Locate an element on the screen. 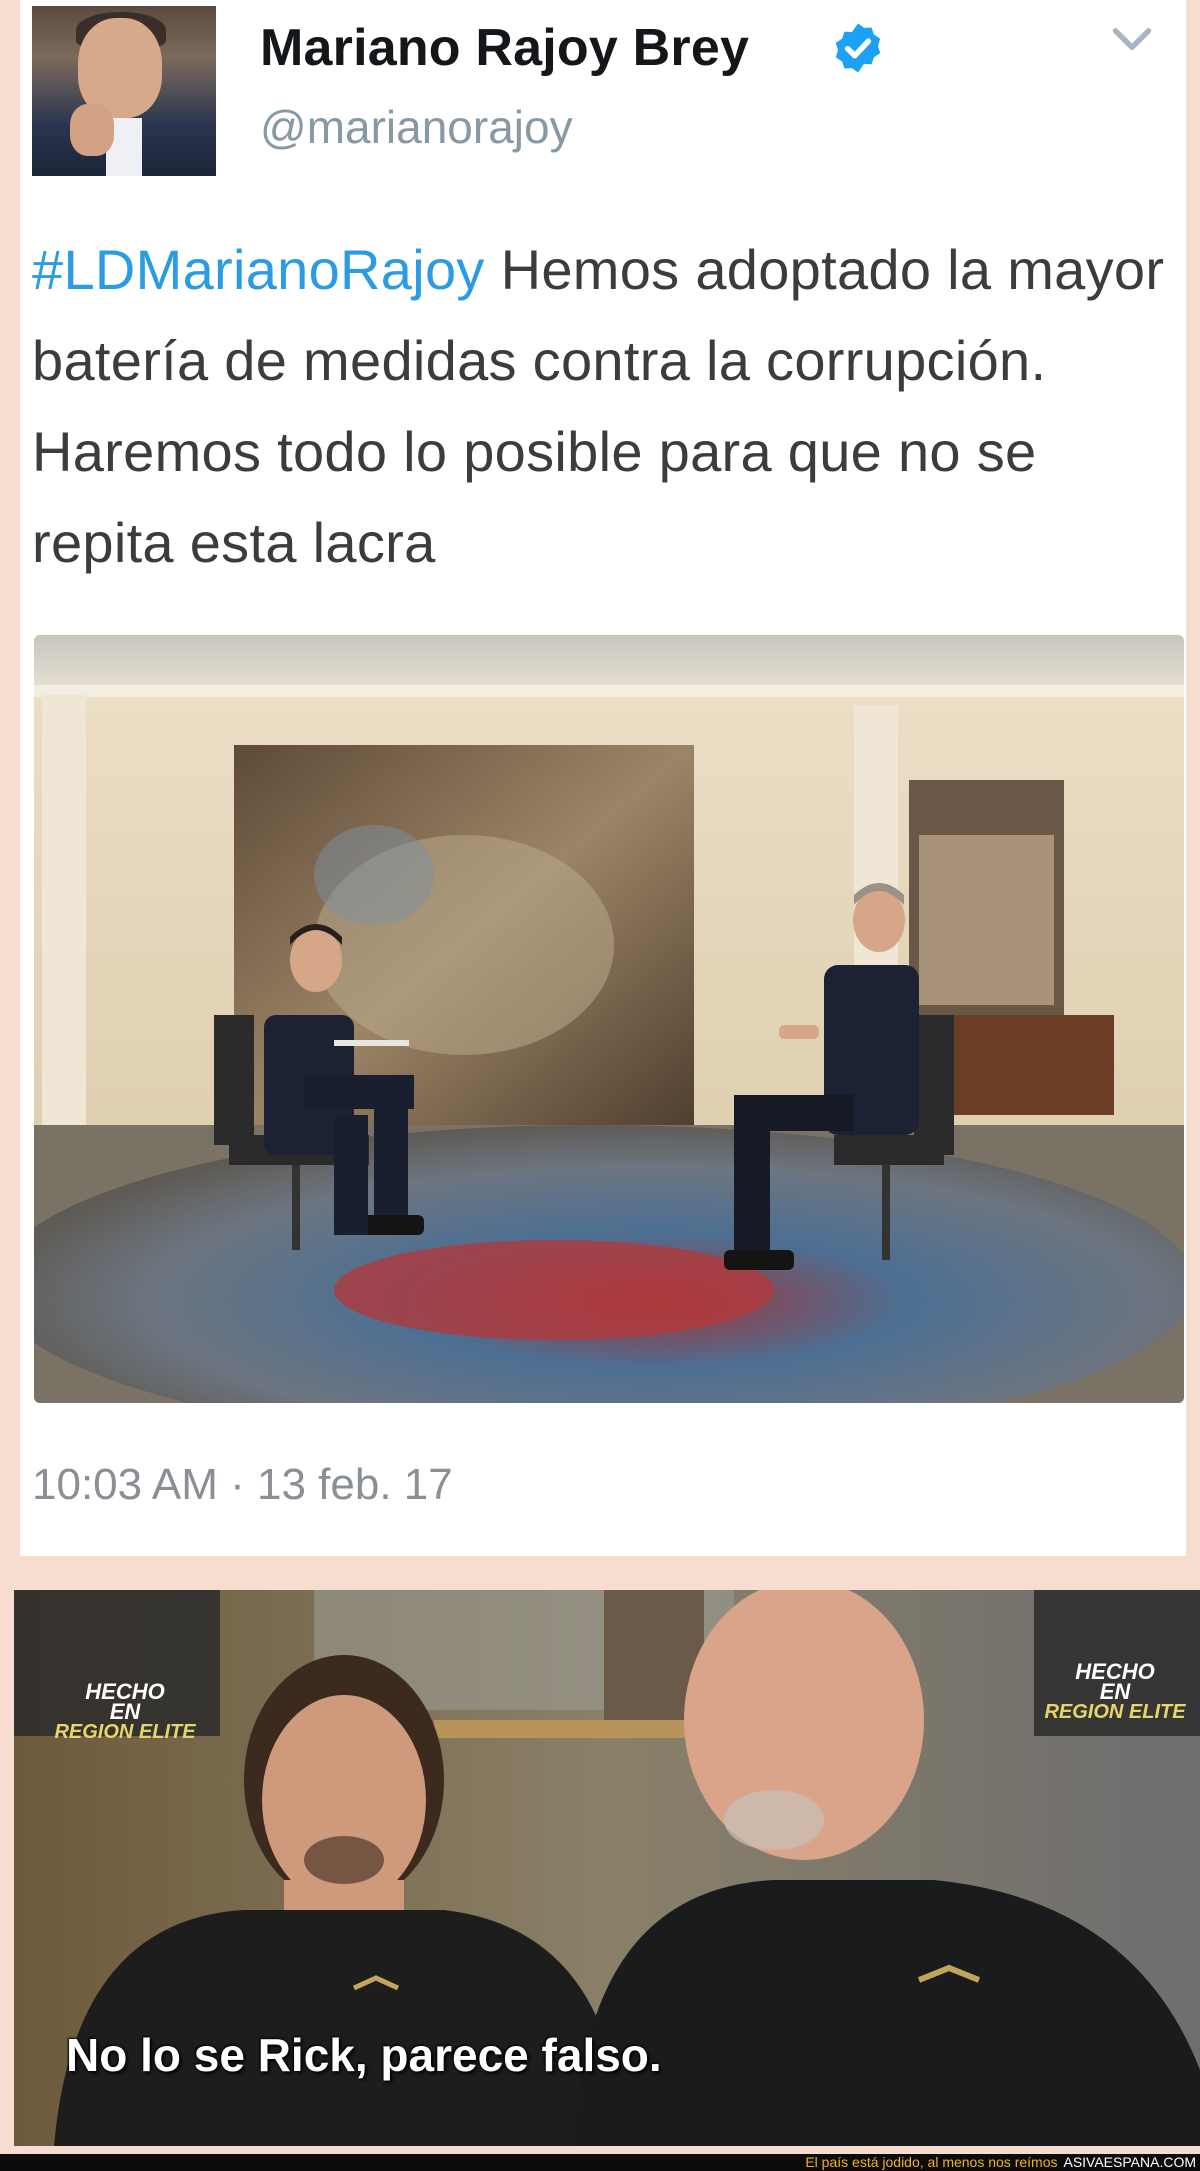 Image resolution: width=1200 pixels, height=2171 pixels. meme-subtitle: No lo se Rick, parece falso. is located at coordinates (364, 2055).